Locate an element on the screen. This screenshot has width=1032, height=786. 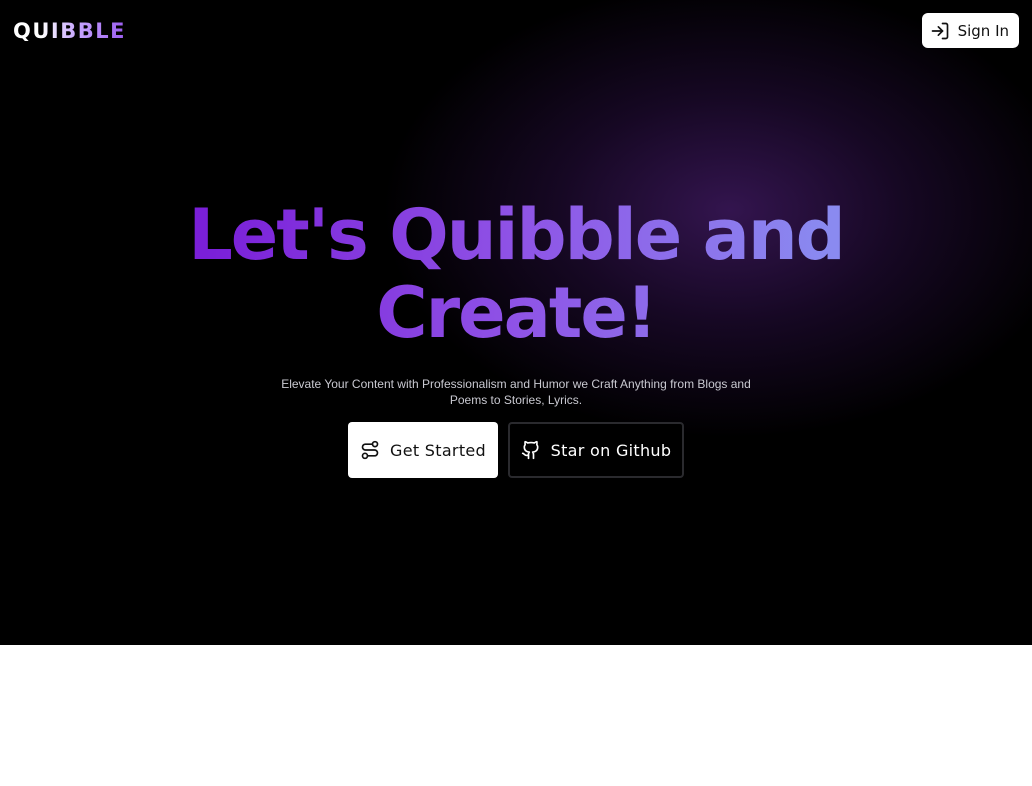
route-icon is located at coordinates (370, 450).